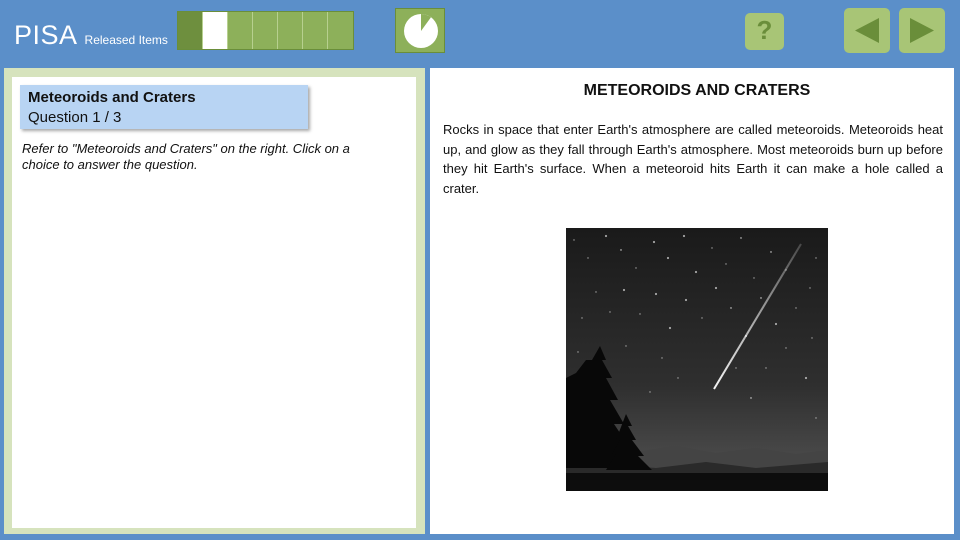 This screenshot has width=960, height=540. Describe the element at coordinates (75, 117) in the screenshot. I see `question-number: Question 1 / 3` at that location.